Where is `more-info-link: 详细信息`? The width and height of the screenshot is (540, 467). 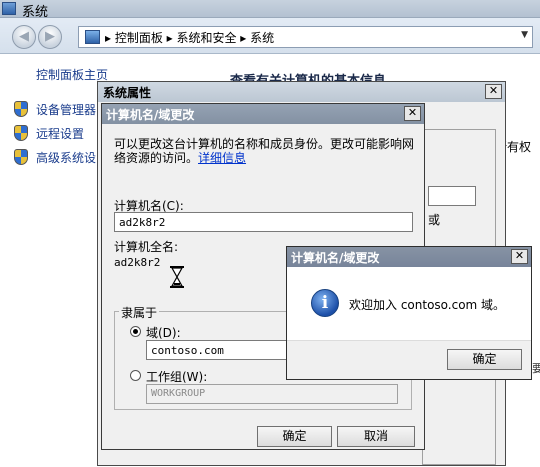 more-info-link: 详细信息 is located at coordinates (222, 158).